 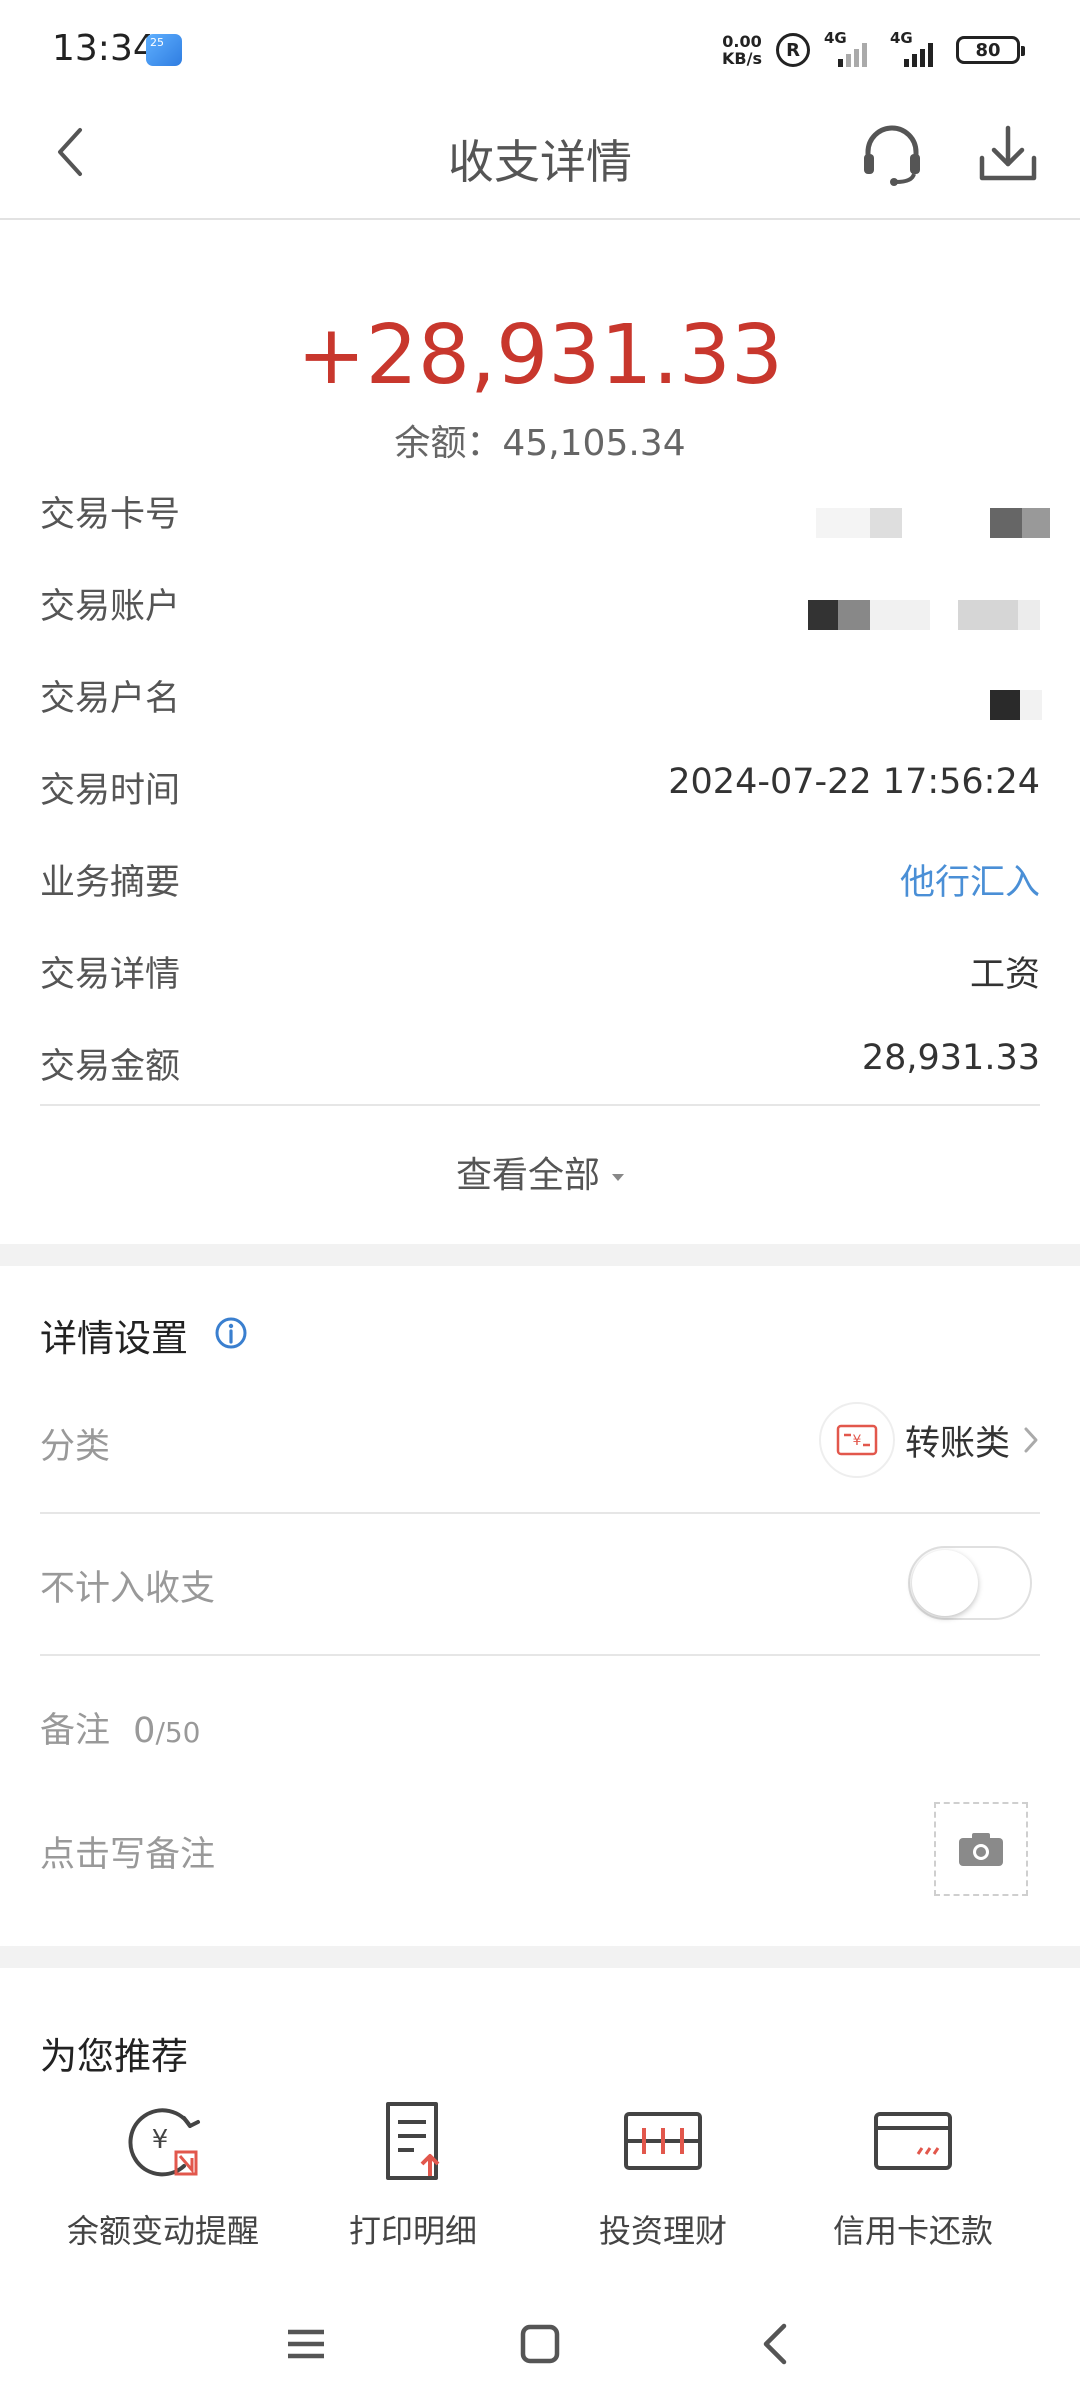 I want to click on download-icon, so click(x=1008, y=153).